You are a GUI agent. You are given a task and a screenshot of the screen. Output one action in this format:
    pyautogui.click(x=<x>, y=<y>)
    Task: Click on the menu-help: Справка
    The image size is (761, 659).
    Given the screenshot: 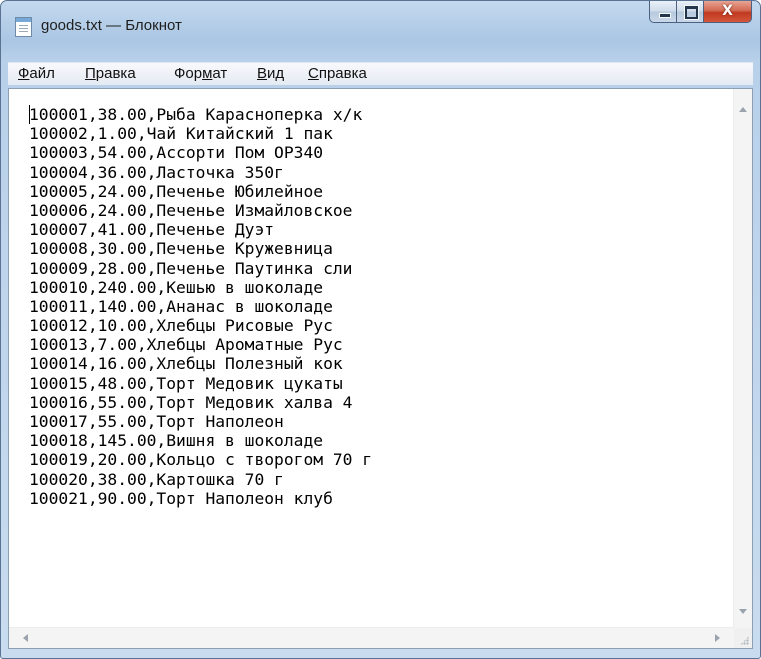 What is the action you would take?
    pyautogui.click(x=337, y=74)
    